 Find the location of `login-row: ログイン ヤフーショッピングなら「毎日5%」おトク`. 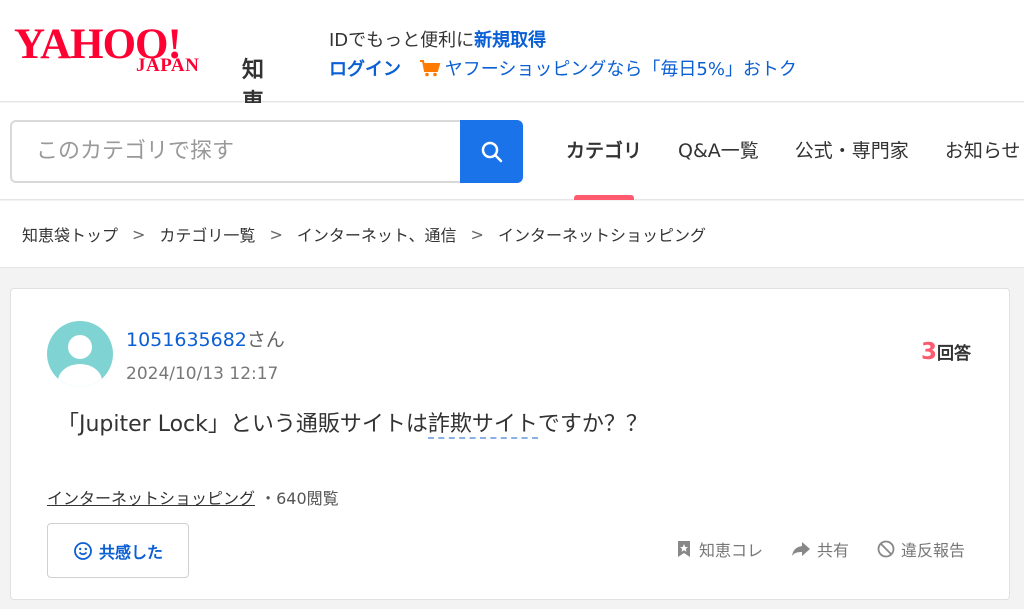

login-row: ログイン ヤフーショッピングなら「毎日5%」おトク is located at coordinates (563, 68).